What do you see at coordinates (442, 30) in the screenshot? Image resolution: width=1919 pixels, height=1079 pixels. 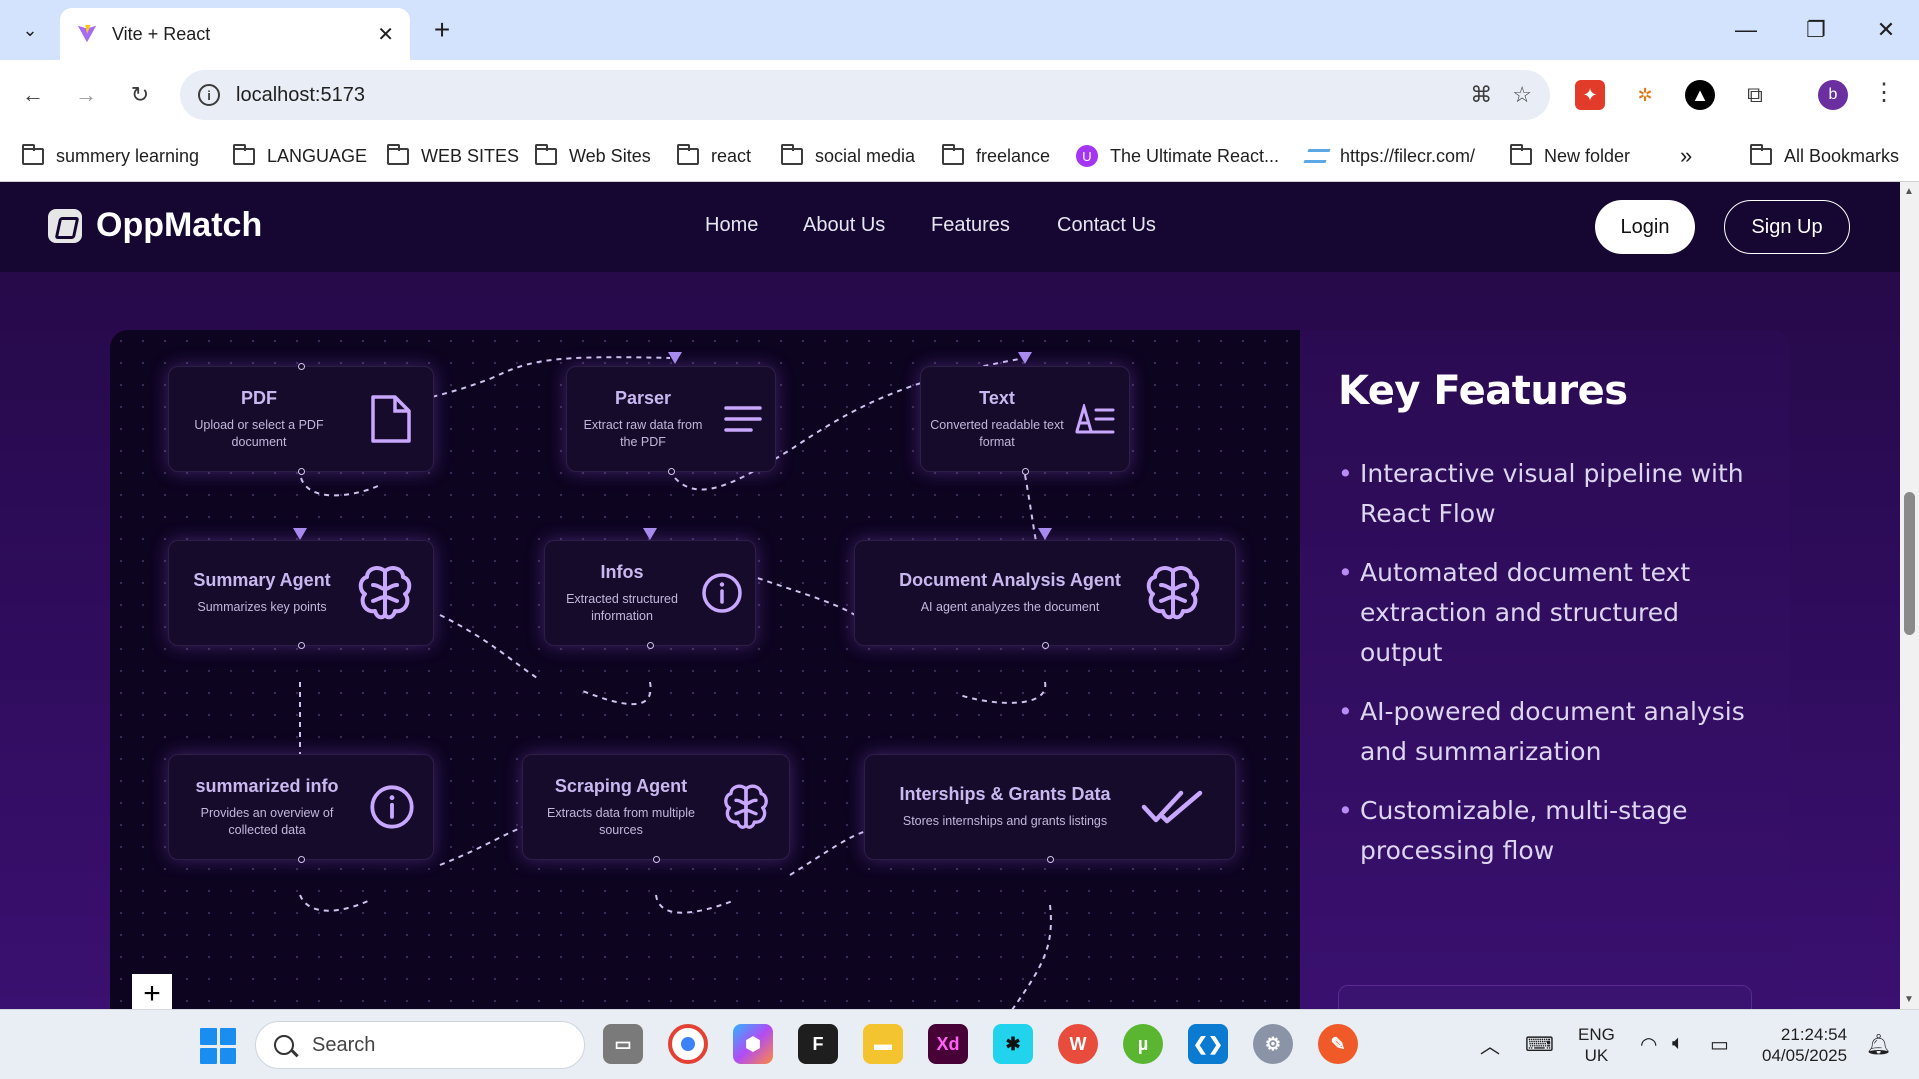 I see `new-tab-button: +` at bounding box center [442, 30].